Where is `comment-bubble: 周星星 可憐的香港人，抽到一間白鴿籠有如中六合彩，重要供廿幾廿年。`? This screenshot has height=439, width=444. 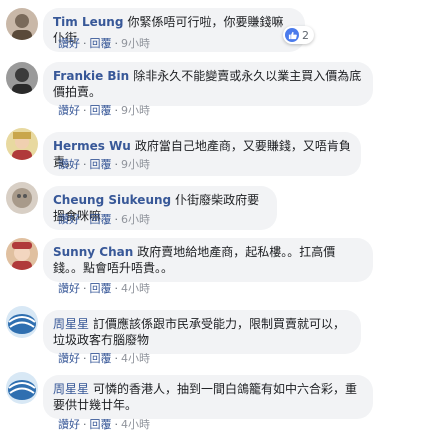
comment-bubble: 周星星 可憐的香港人，抽到一間白鴿籠有如中六合彩，重要供廿幾廿年。 is located at coordinates (208, 397).